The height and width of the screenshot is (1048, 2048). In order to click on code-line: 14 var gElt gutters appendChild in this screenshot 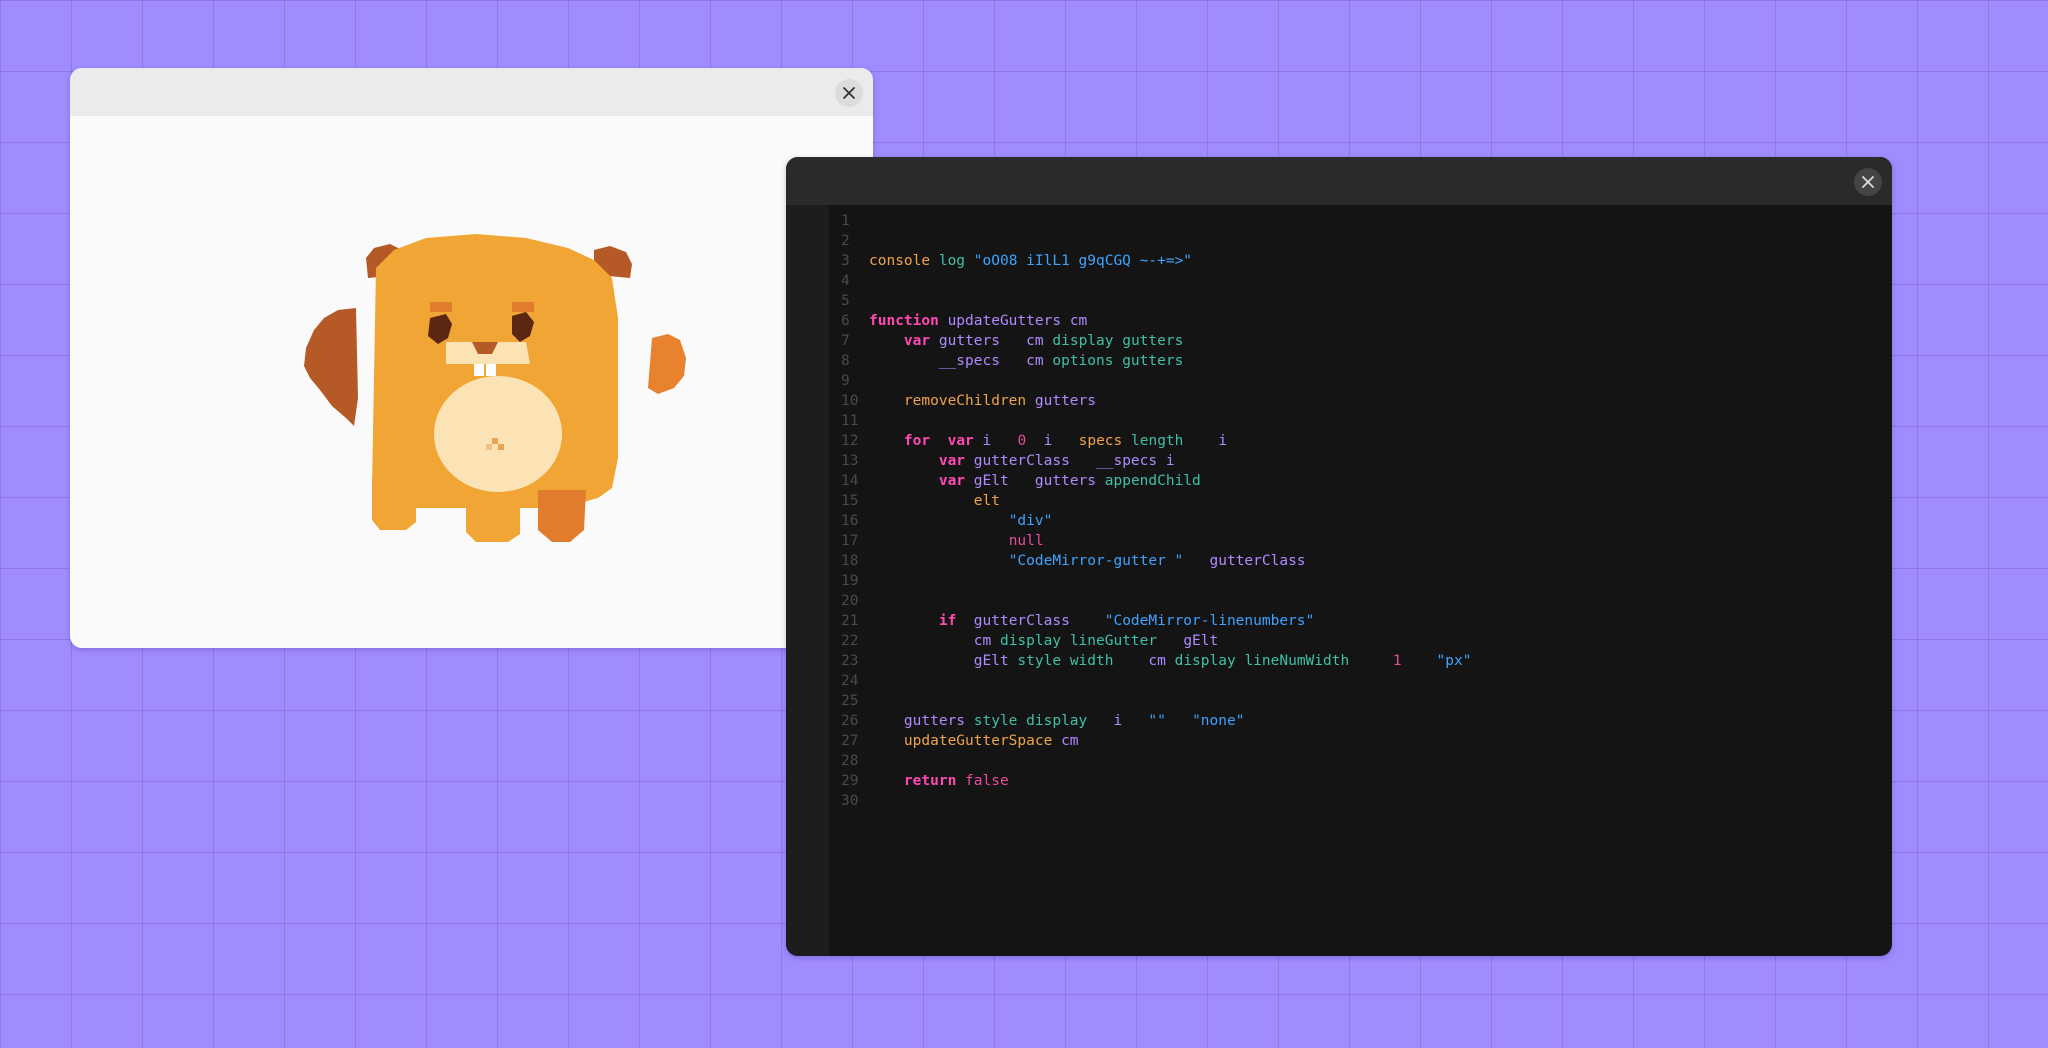, I will do `click(1360, 481)`.